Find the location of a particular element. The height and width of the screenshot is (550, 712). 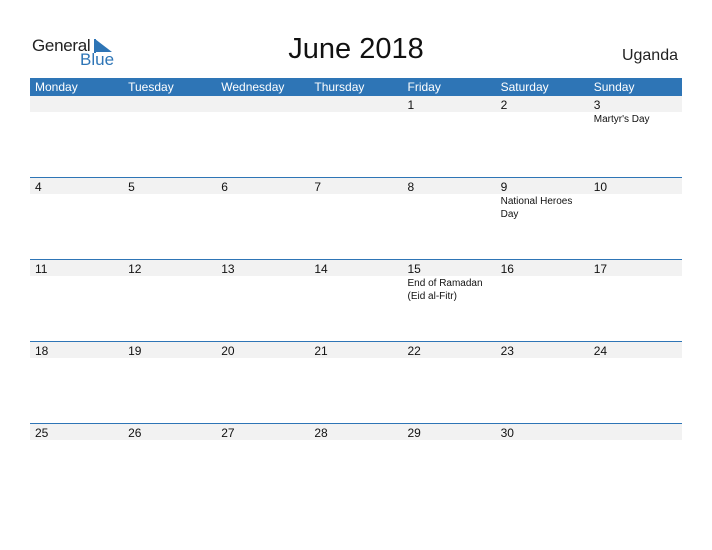

country-label: Uganda is located at coordinates (649, 55).